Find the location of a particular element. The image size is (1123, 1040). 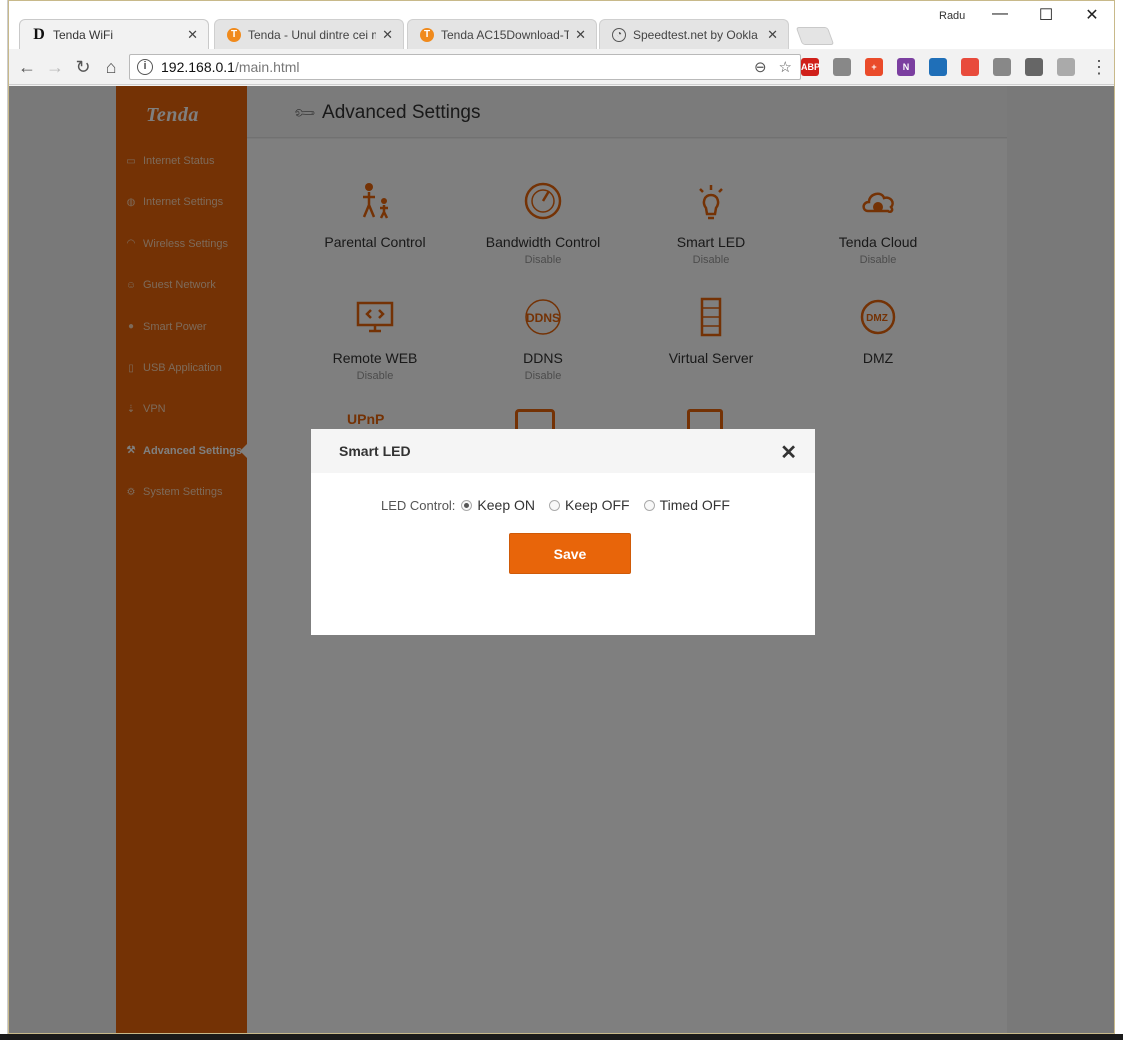

taskbar-edge is located at coordinates (561, 1037).